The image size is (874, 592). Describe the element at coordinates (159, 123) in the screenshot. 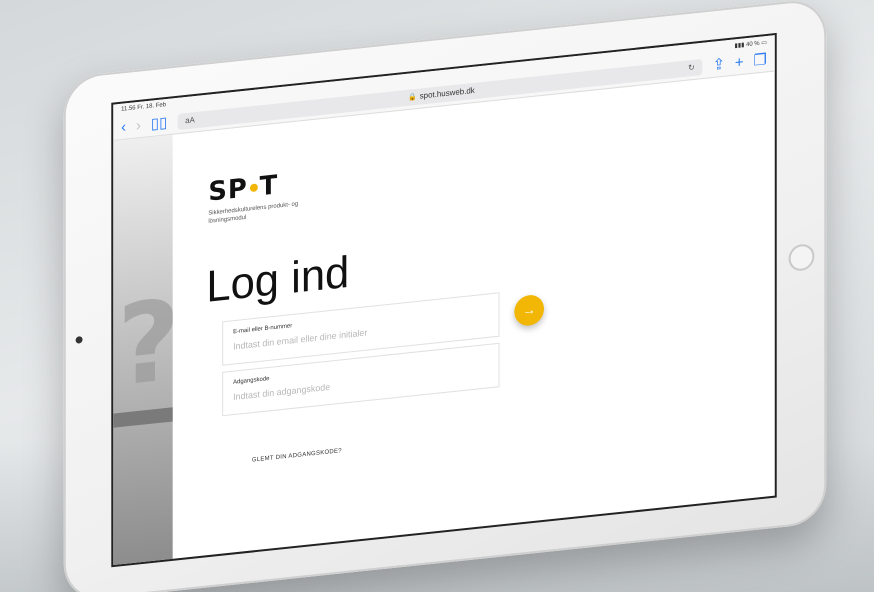

I see `bookmarks-icon: ▯▯` at that location.